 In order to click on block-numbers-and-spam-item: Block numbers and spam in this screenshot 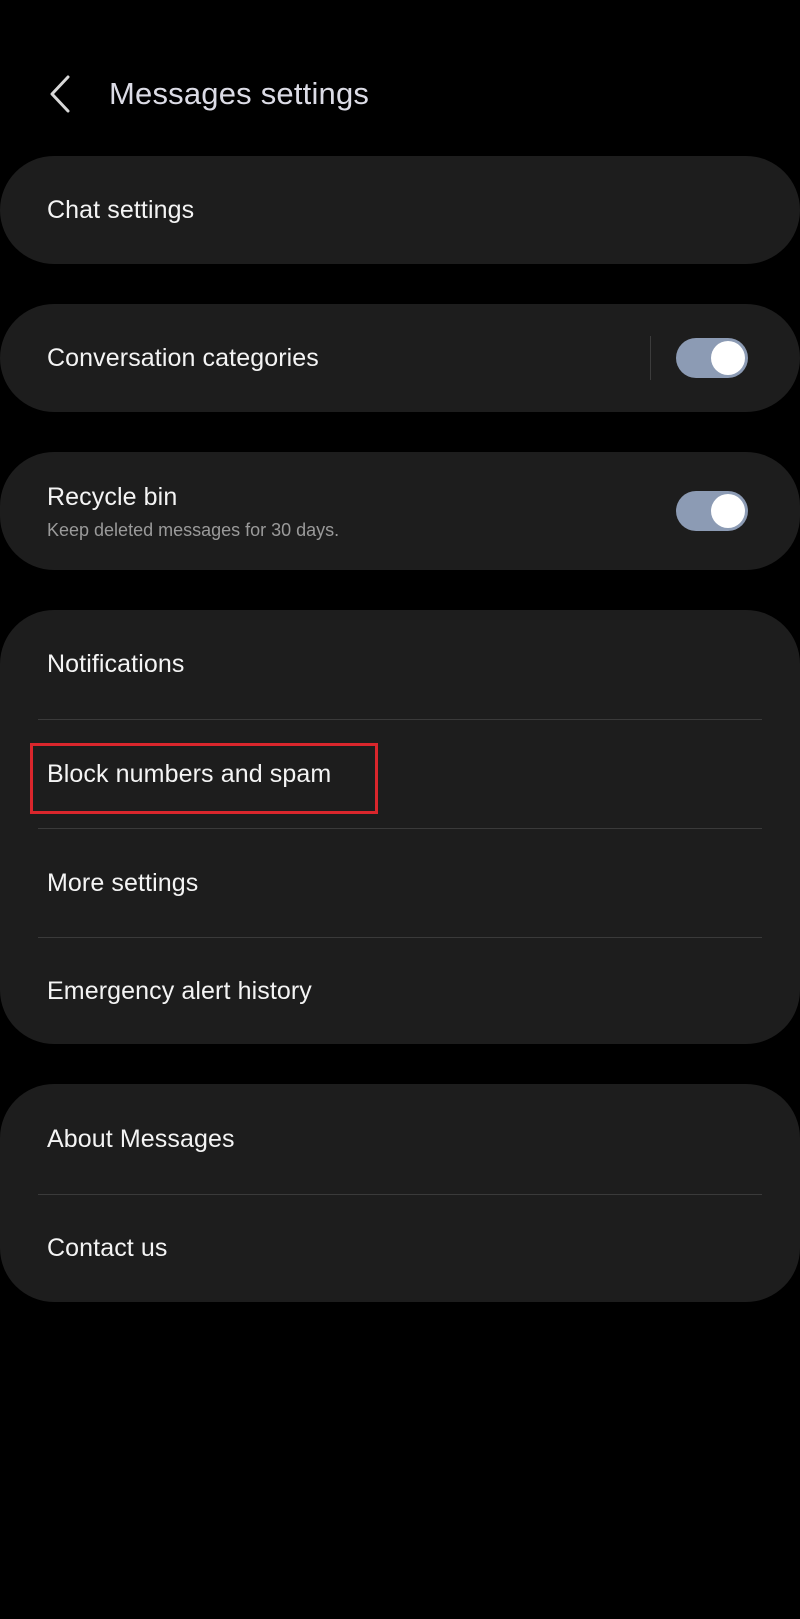, I will do `click(400, 774)`.